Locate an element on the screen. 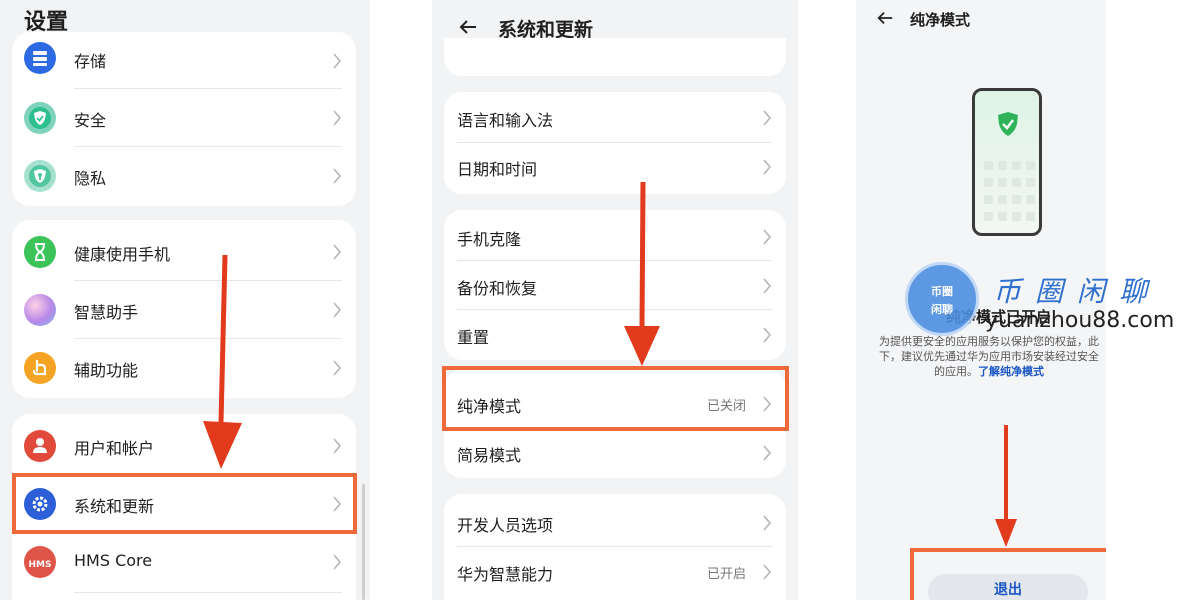 The image size is (1200, 600). watermark-logo-text-bottom: 闲聊 is located at coordinates (942, 309).